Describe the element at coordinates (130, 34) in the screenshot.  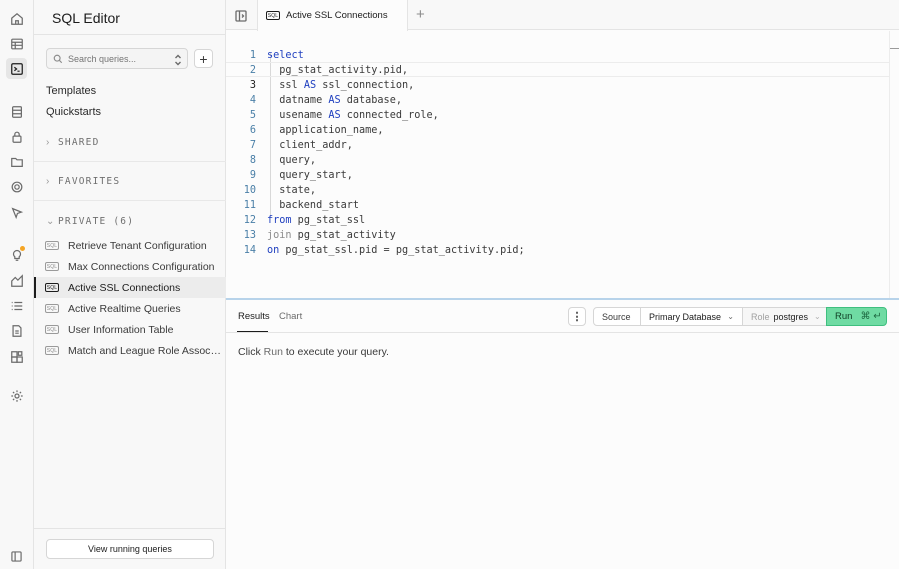
I see `sidebar-header-divider` at that location.